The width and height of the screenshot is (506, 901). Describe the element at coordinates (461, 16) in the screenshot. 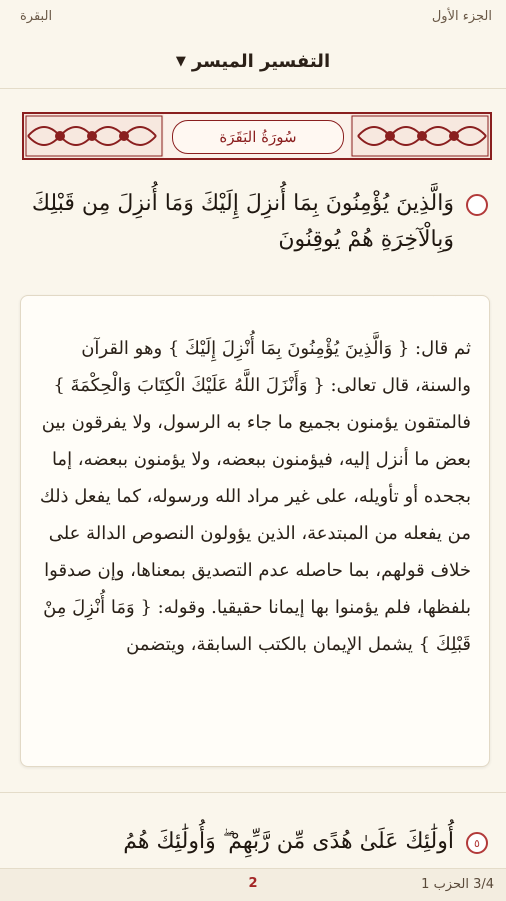

I see `juz-label: الجزء الأول` at that location.